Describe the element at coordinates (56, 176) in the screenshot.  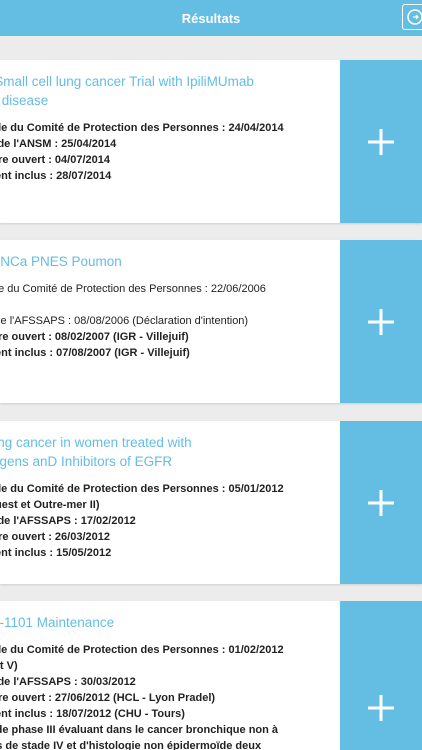
I see `card-detail: er patient inclus : 28/07/2014` at that location.